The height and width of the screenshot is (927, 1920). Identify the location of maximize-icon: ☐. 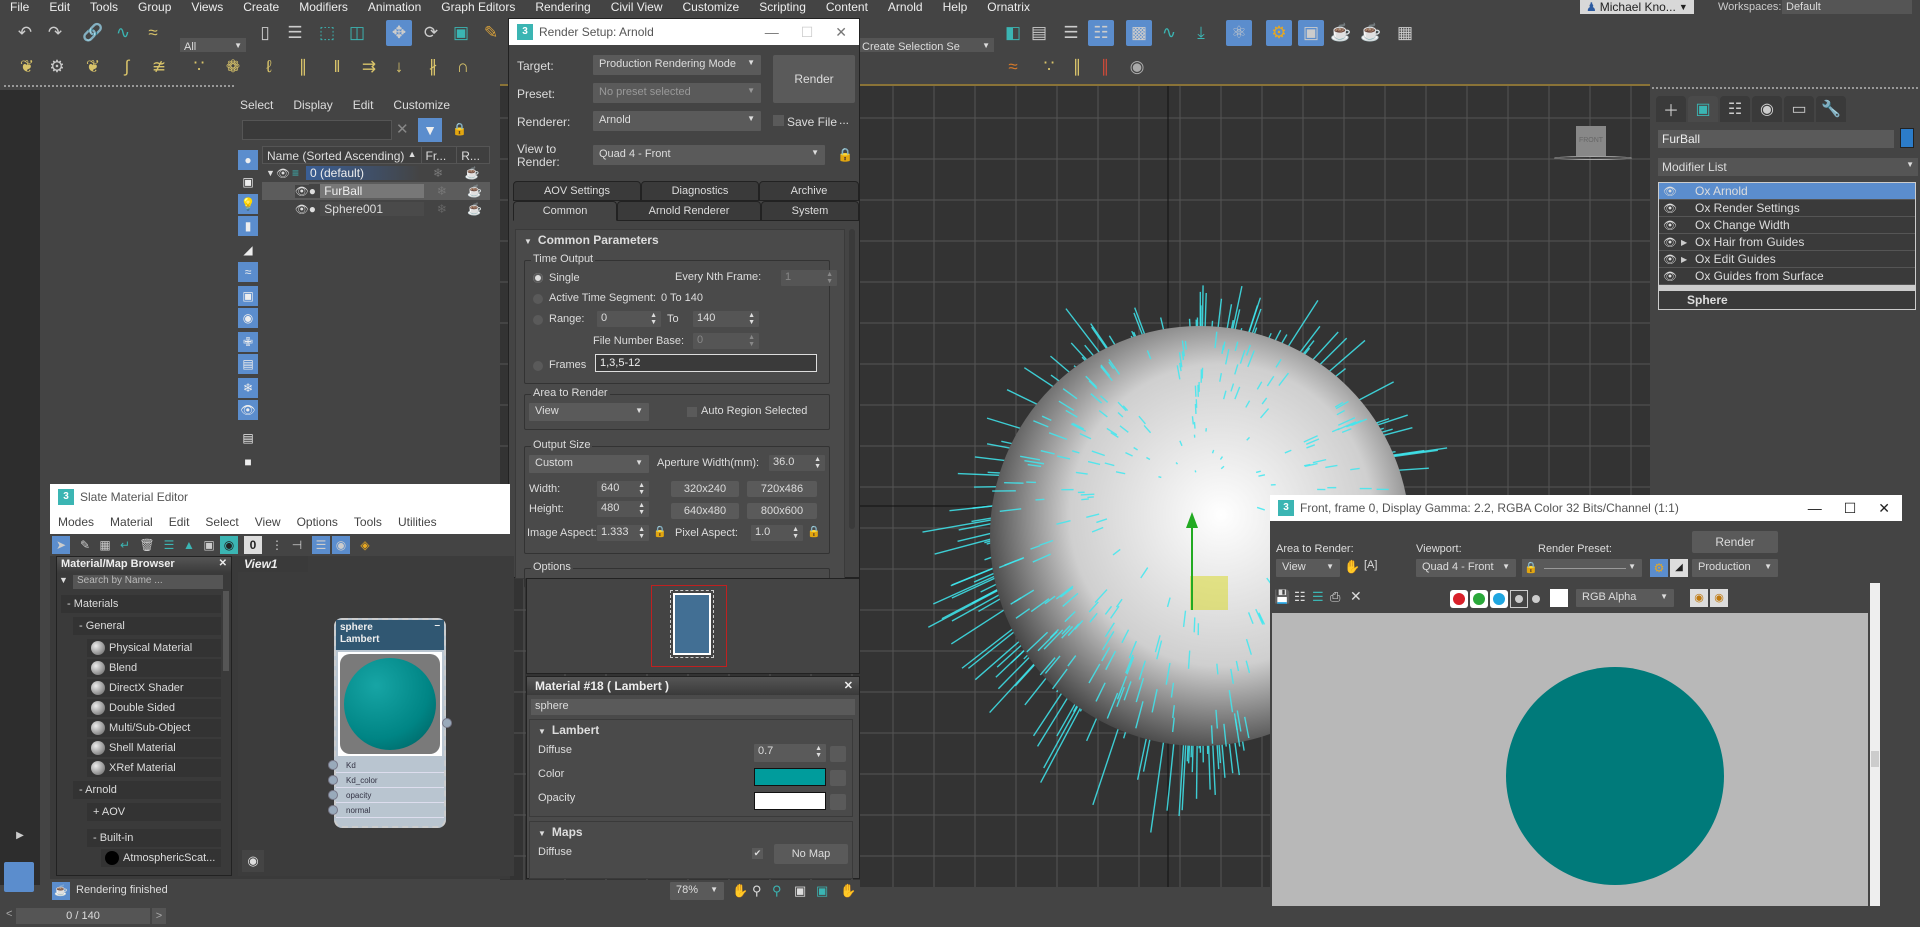
(1850, 508).